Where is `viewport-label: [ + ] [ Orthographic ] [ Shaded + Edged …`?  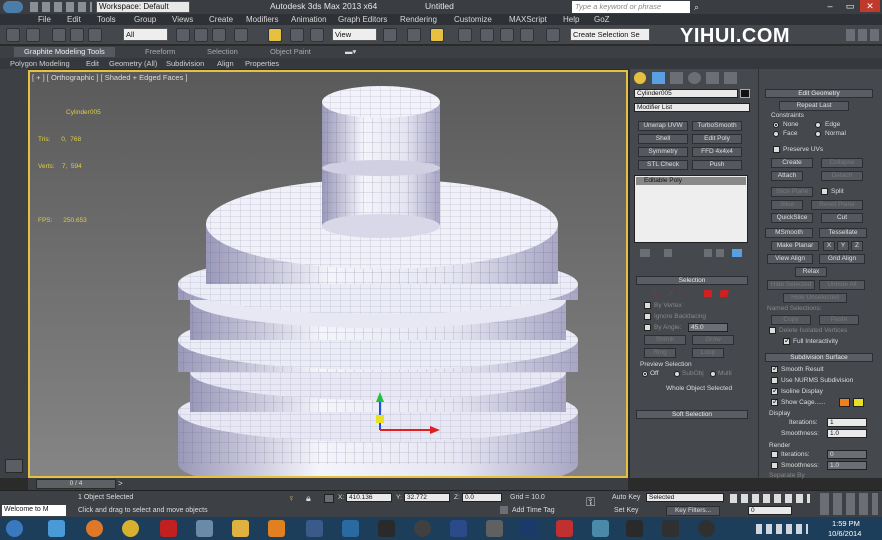
viewport-label: [ + ] [ Orthographic ] [ Shaded + Edged … is located at coordinates (110, 77).